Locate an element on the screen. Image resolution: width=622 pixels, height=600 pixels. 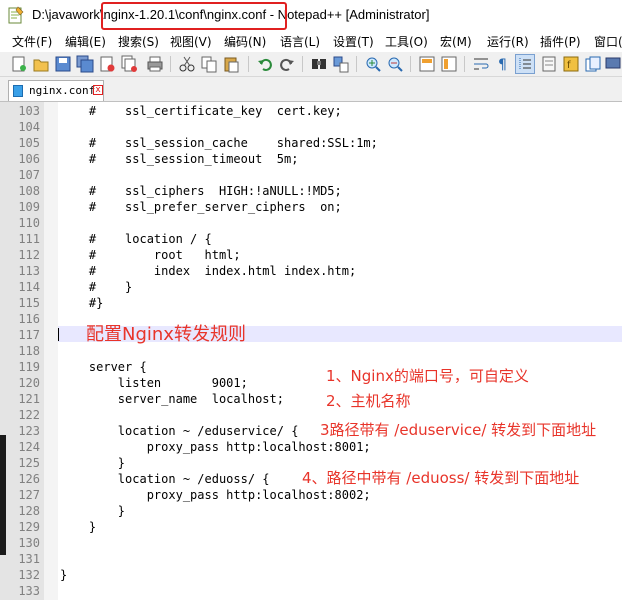
line-number: 116 is located at coordinates (29, 319).